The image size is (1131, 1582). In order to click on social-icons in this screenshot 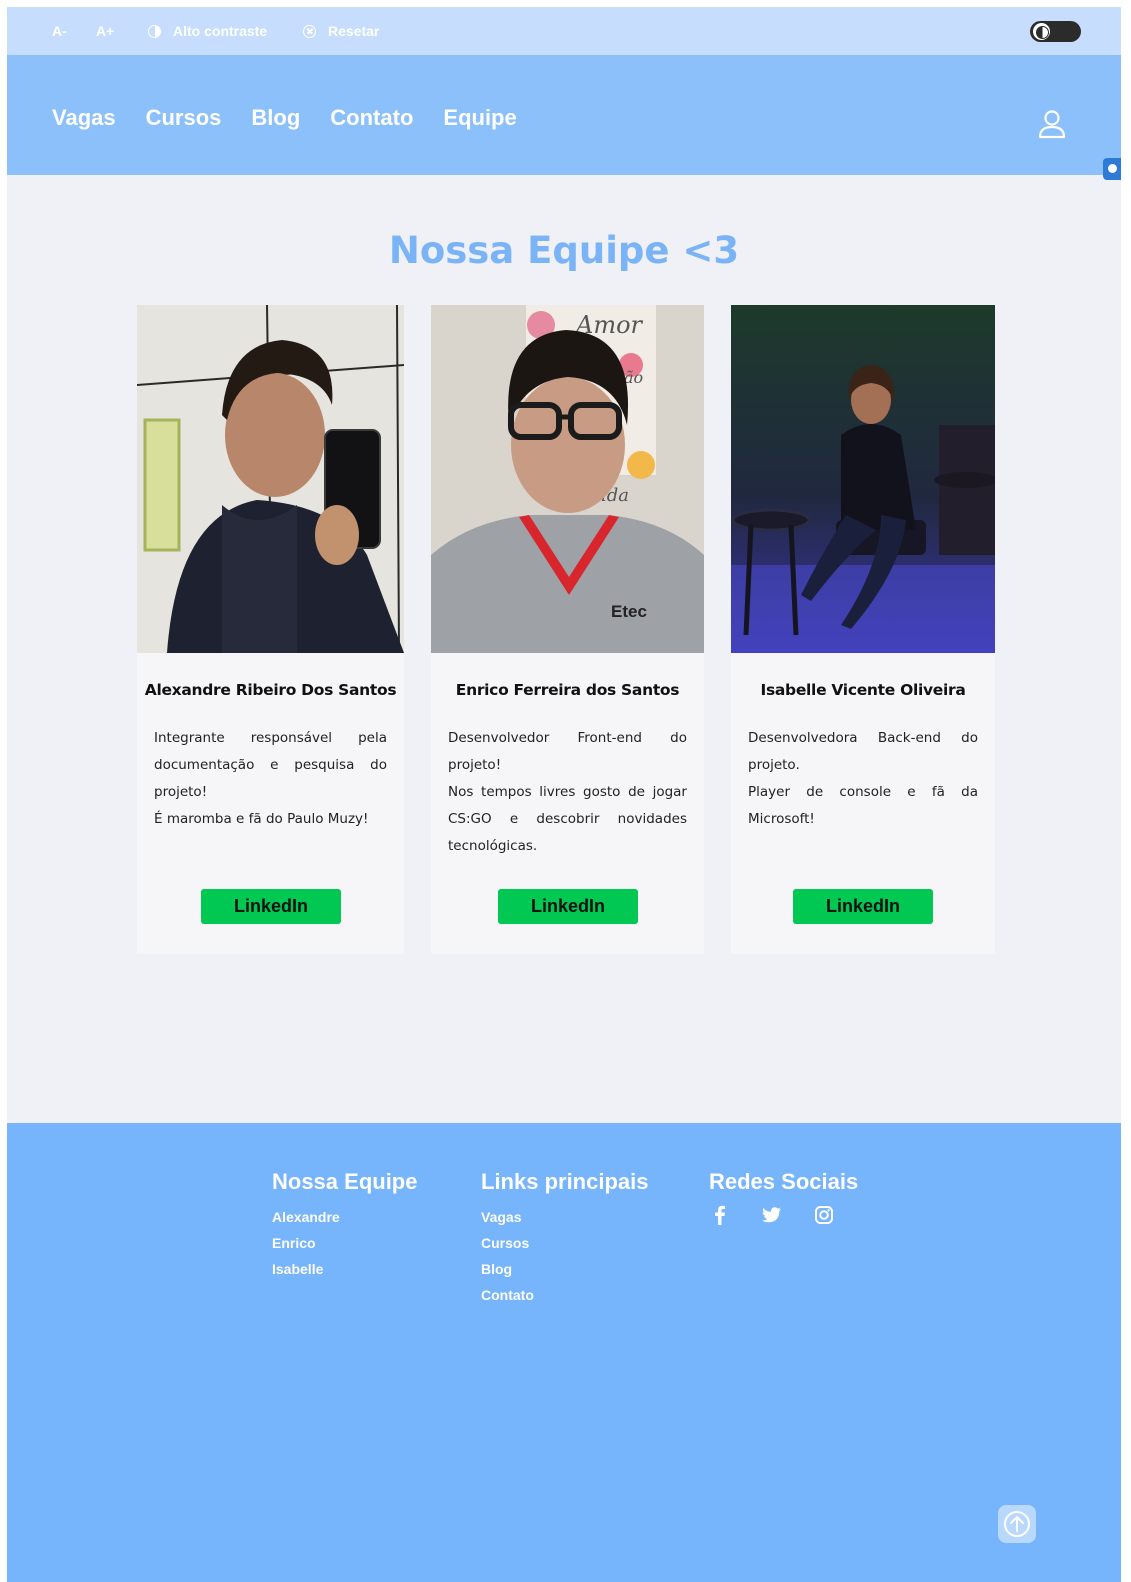, I will do `click(783, 1215)`.